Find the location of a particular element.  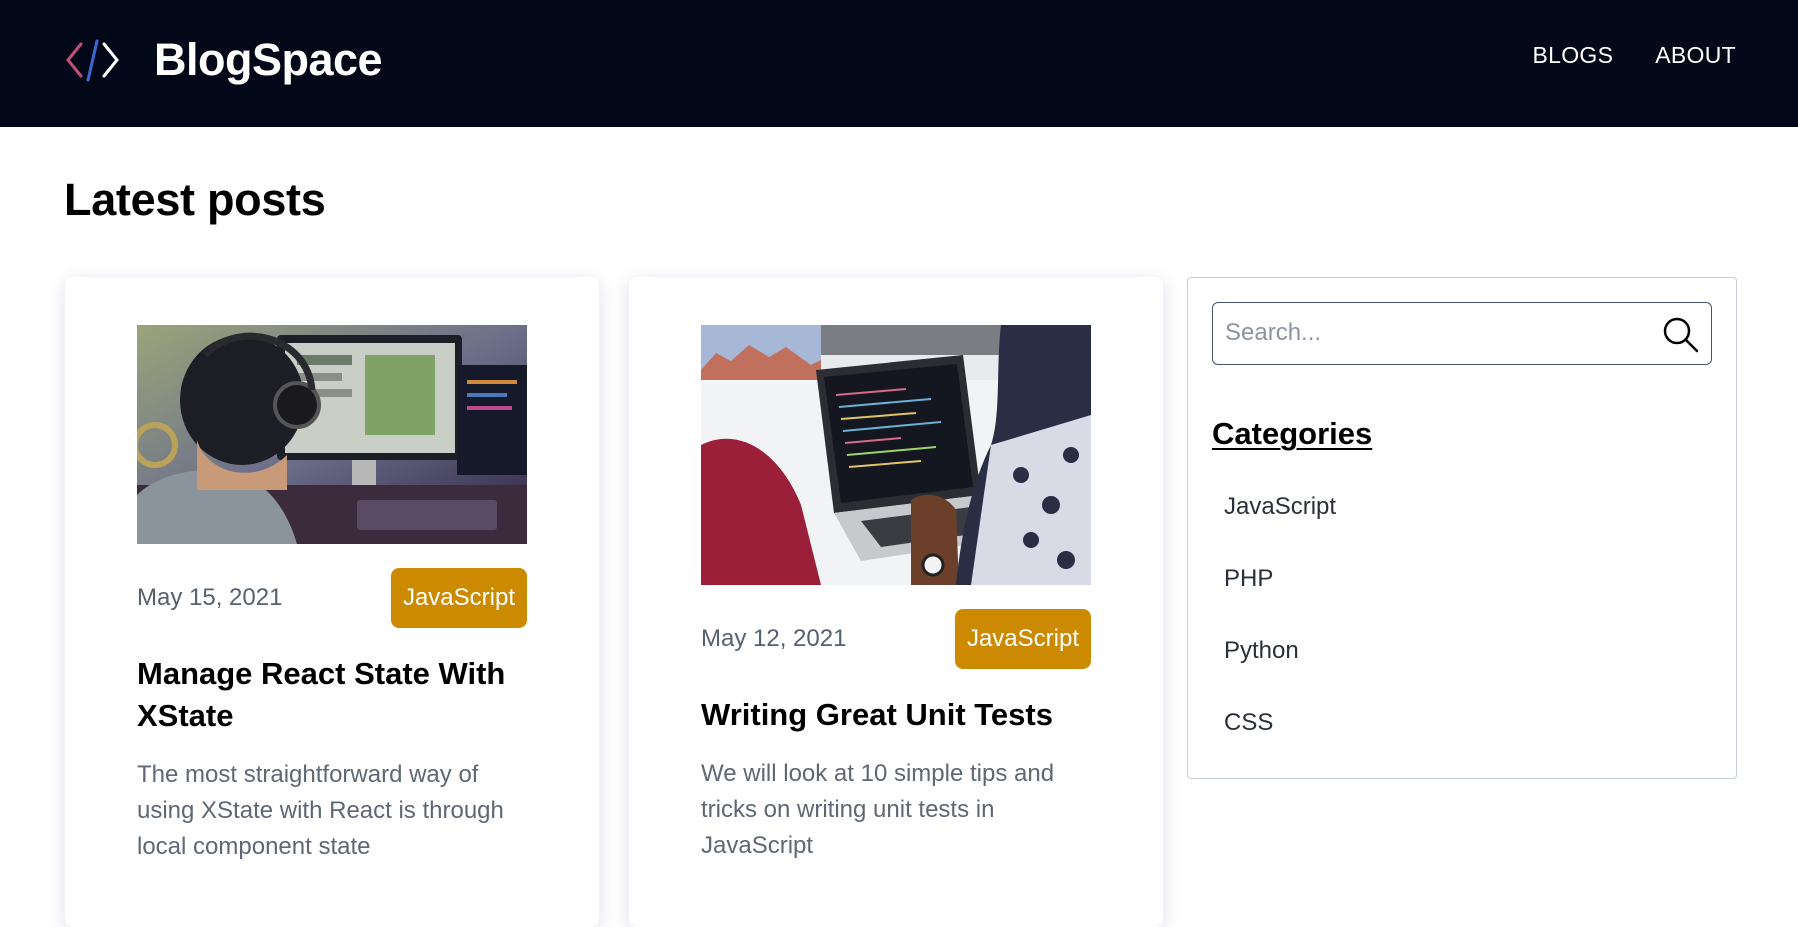

post-date: May 15, 2021 is located at coordinates (210, 597).